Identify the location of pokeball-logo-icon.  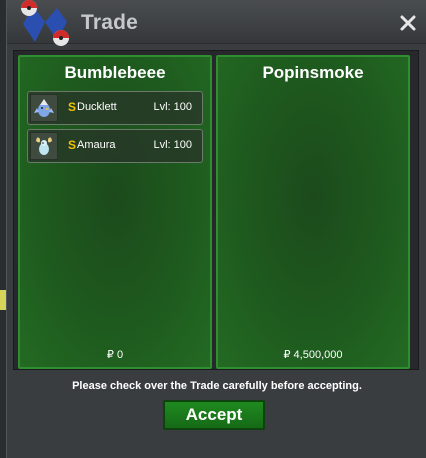
(45, 23).